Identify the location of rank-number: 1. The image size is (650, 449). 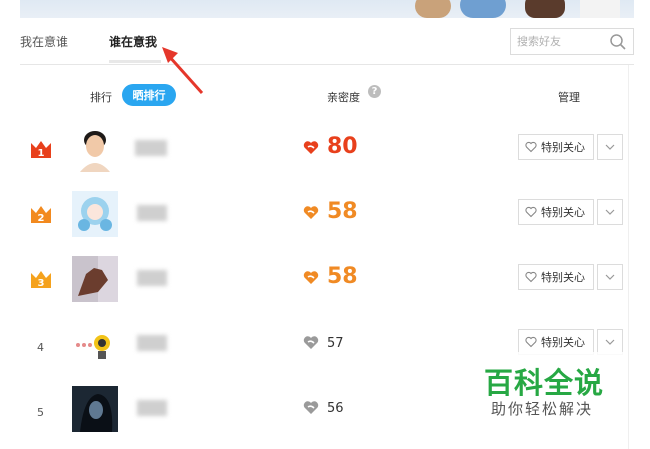
(41, 153).